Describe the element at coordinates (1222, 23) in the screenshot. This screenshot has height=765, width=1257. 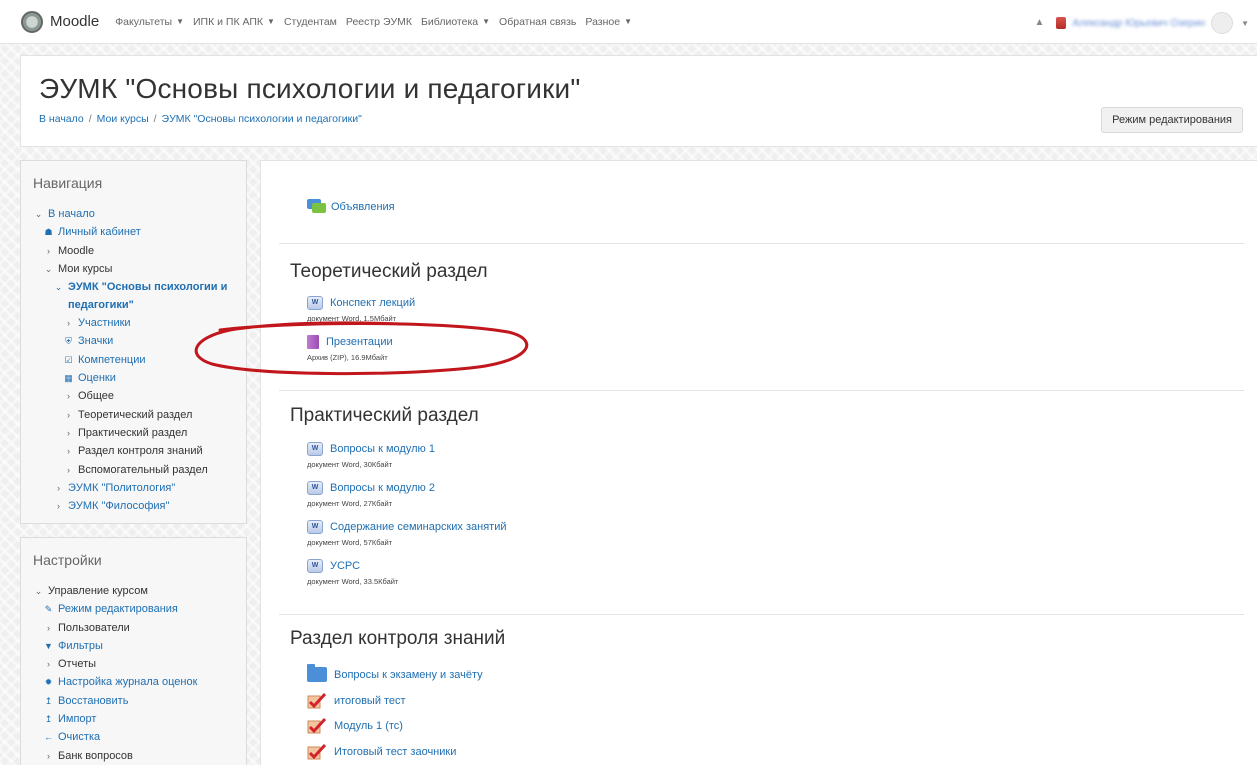
I see `avatar` at that location.